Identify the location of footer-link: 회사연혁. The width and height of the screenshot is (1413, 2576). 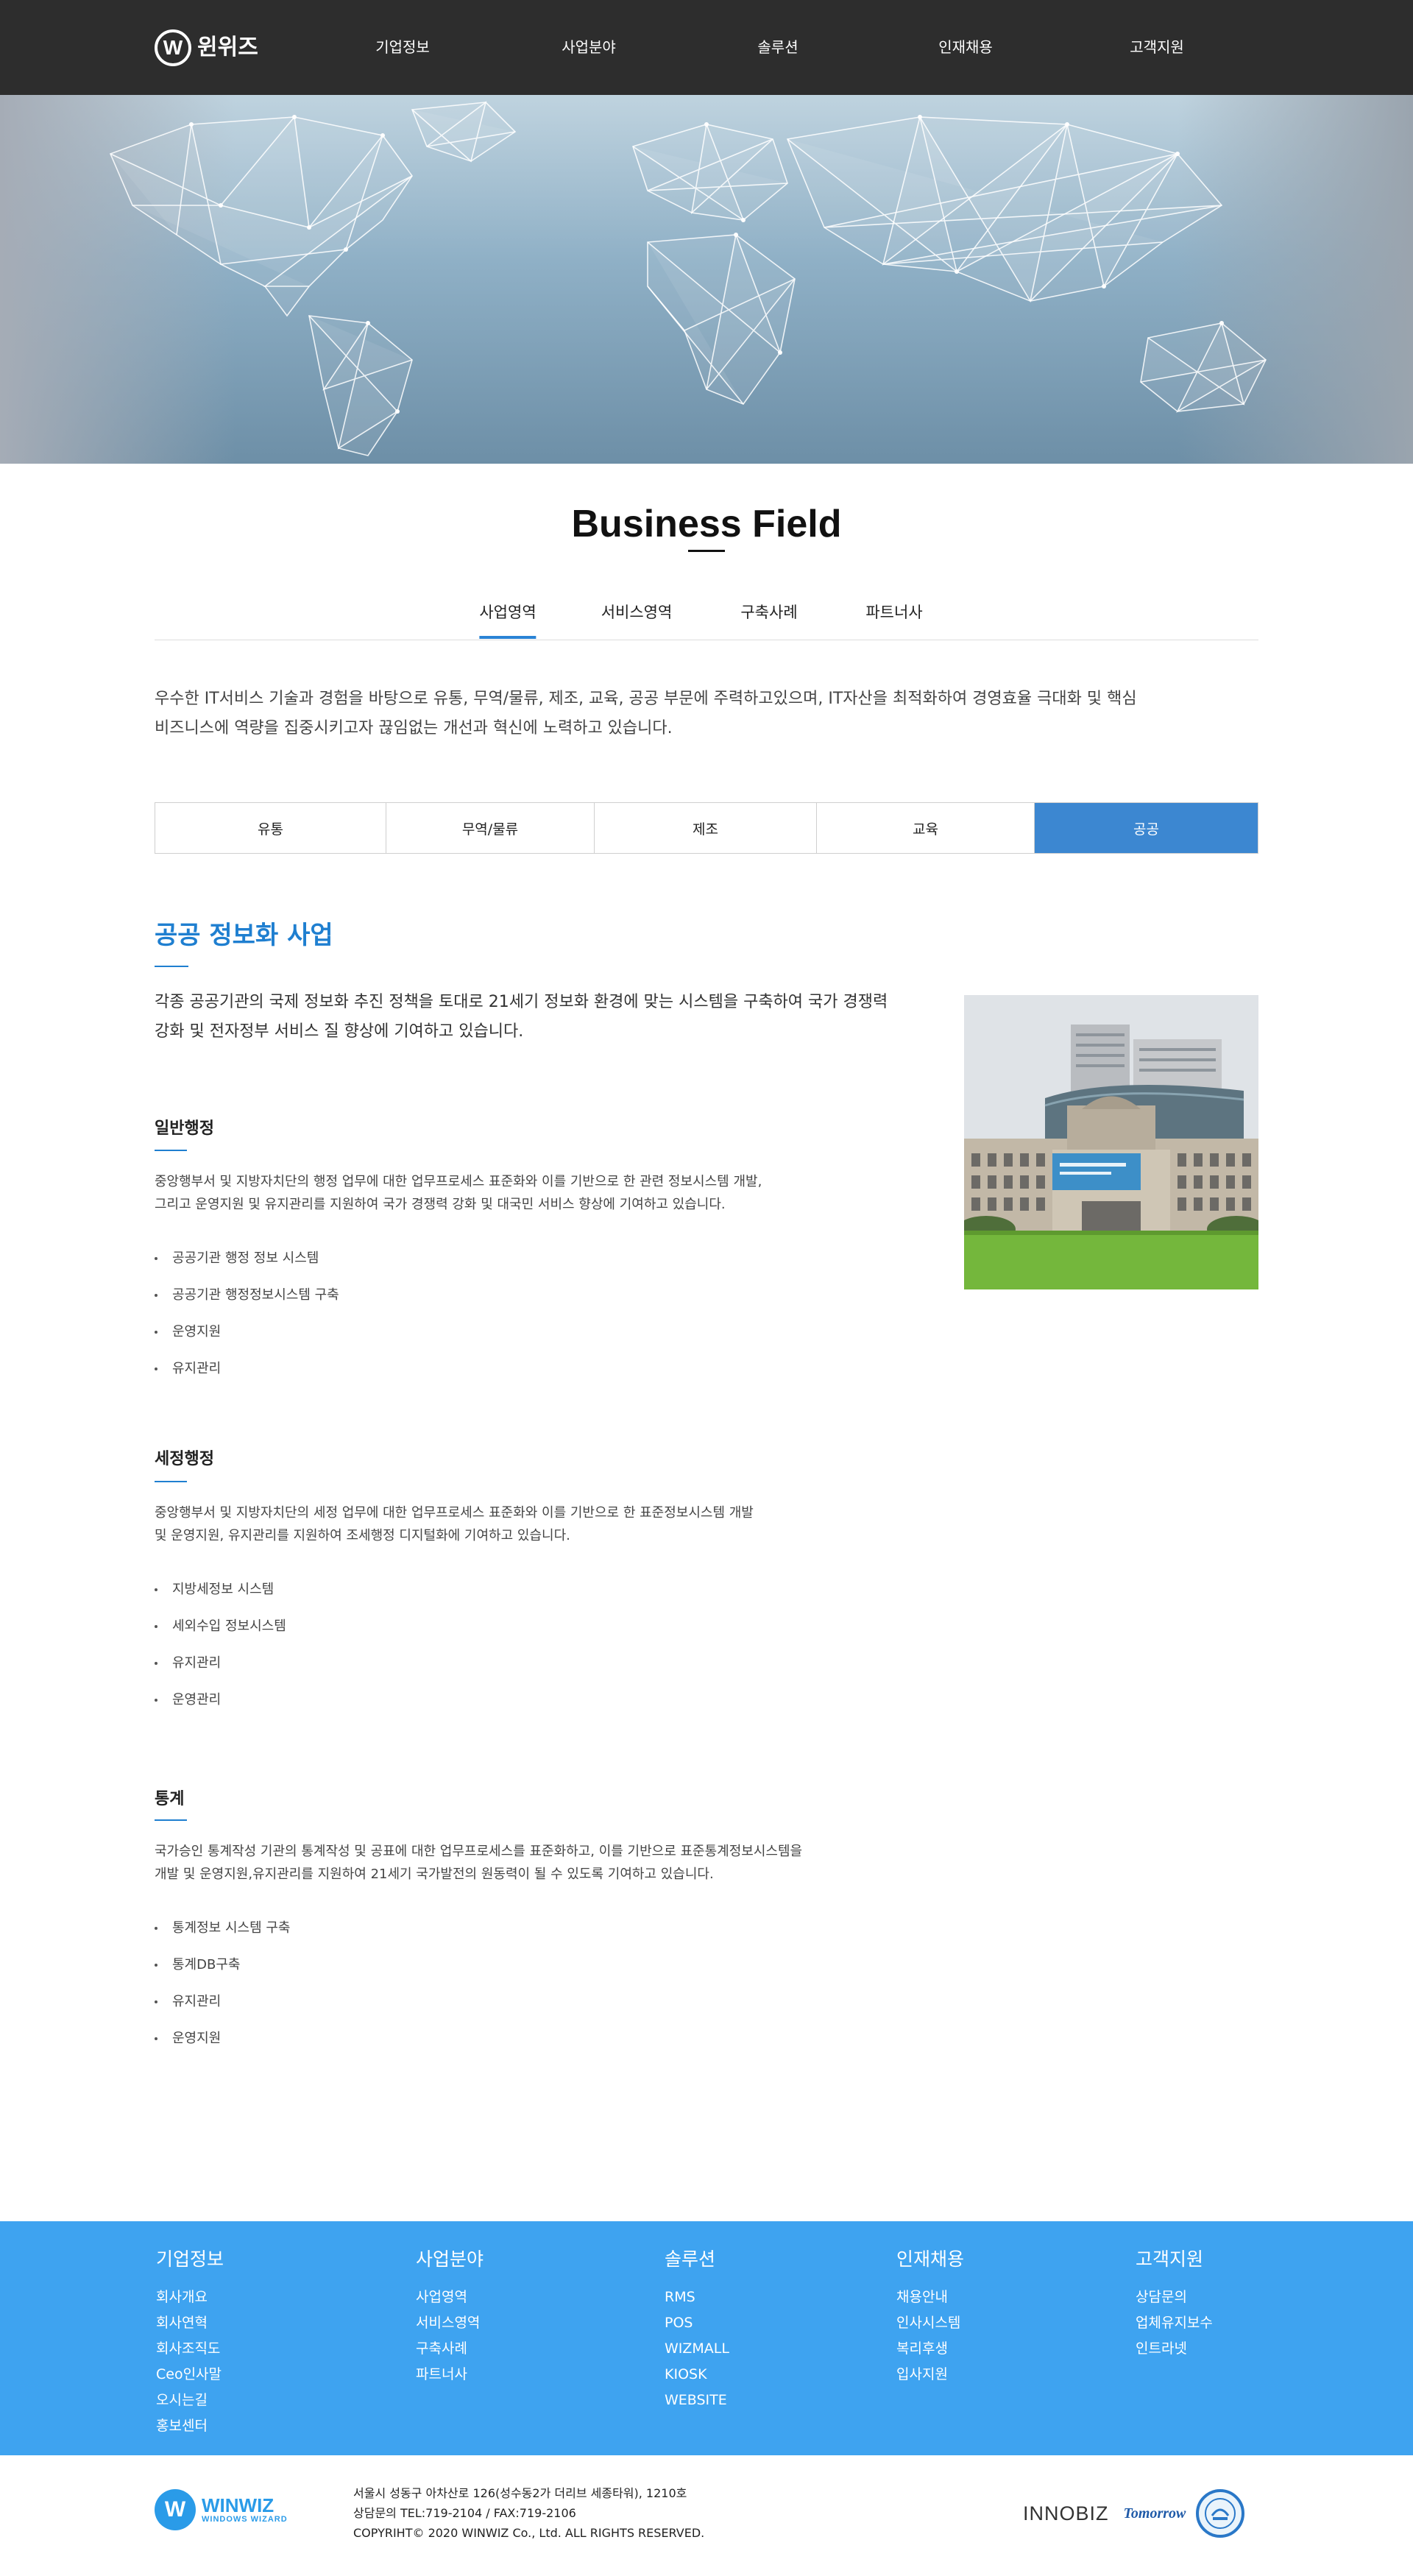
(190, 2323).